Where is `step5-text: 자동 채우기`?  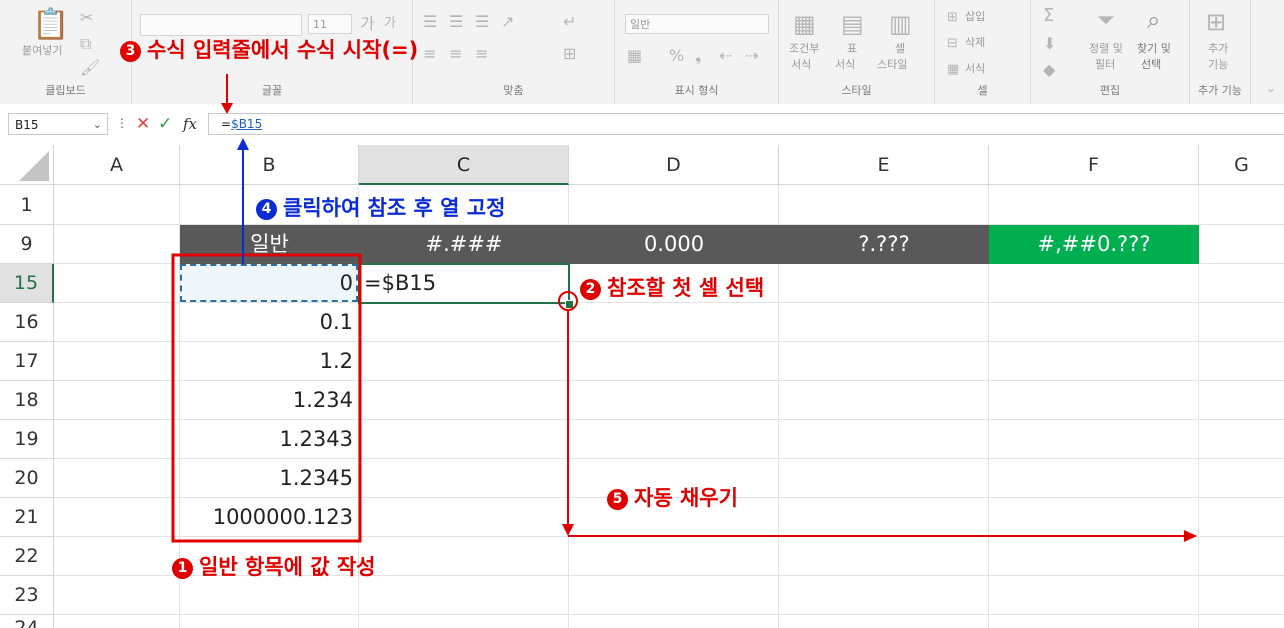
step5-text: 자동 채우기 is located at coordinates (686, 498).